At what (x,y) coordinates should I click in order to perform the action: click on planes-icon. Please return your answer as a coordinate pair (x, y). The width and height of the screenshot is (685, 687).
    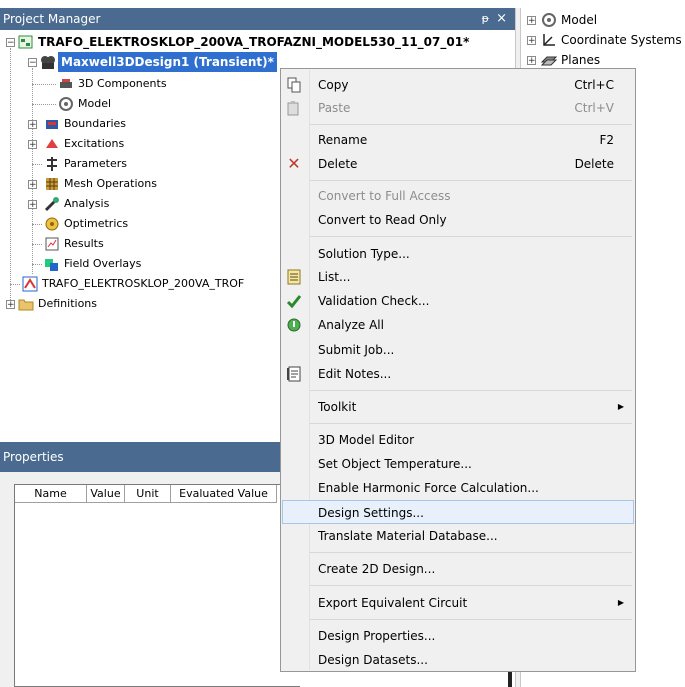
    Looking at the image, I should click on (549, 60).